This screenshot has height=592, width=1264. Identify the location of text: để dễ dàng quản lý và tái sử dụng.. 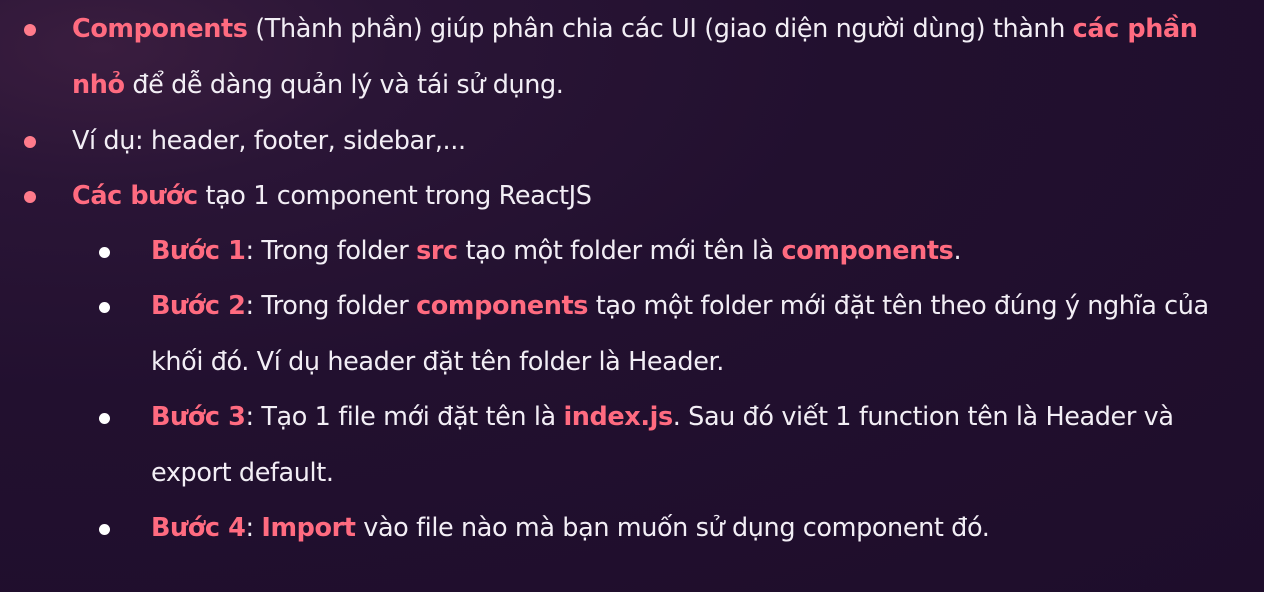
(344, 85).